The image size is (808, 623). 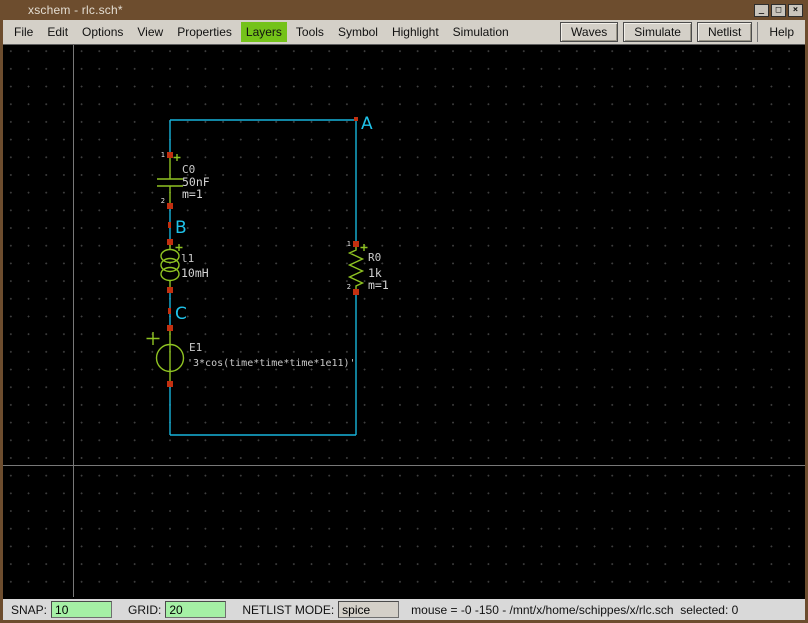 I want to click on source-pin1-terminal, so click(x=170, y=328).